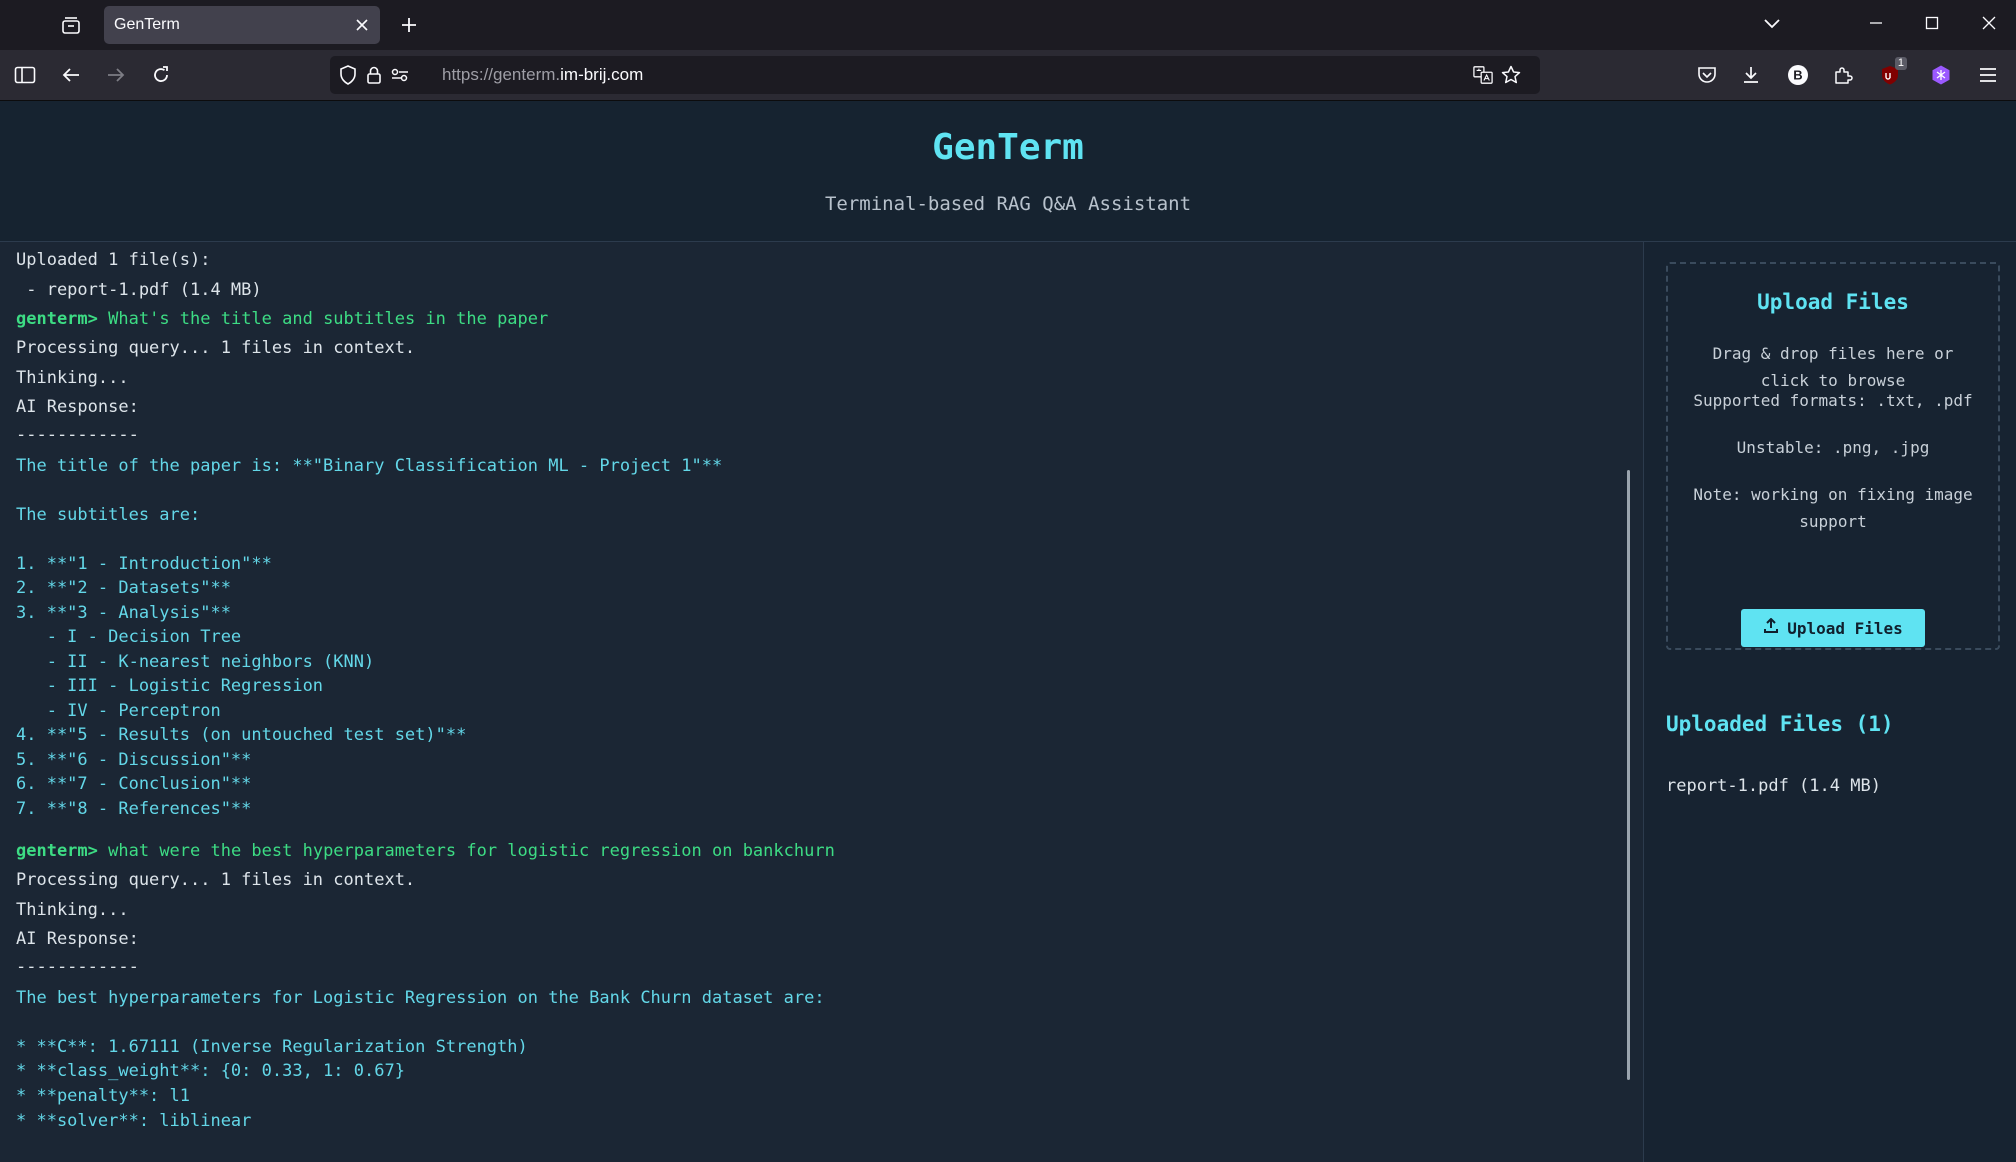 The image size is (2016, 1162). Describe the element at coordinates (25, 75) in the screenshot. I see `sidebar-toggle-icon` at that location.